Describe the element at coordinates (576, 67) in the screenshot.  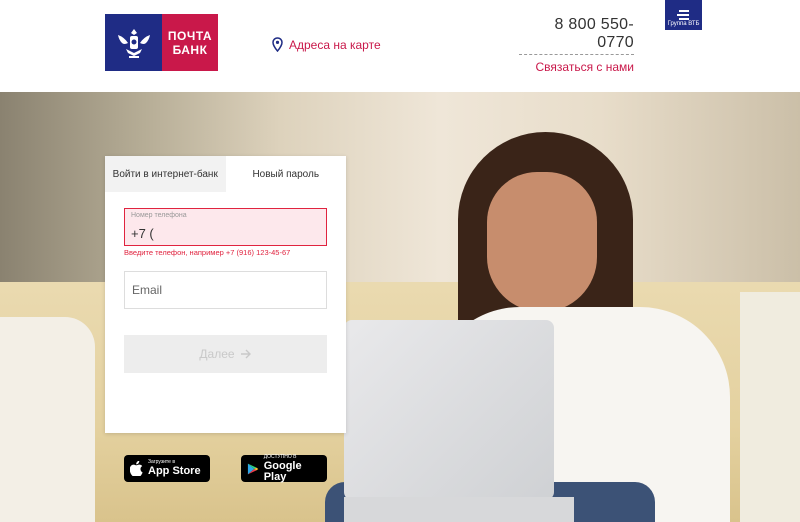
I see `contact-link: Связаться с нами` at that location.